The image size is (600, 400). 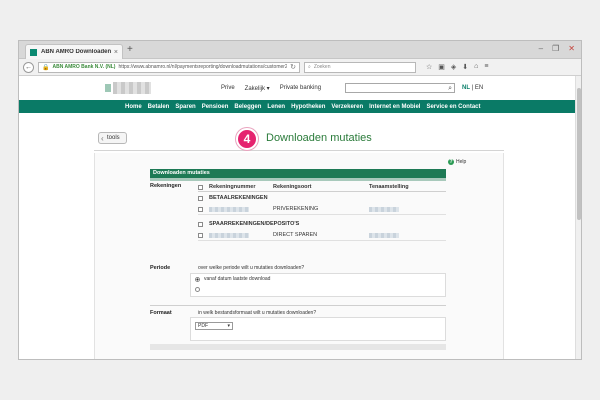 I want to click on nav-sparen: Sparen, so click(x=185, y=107).